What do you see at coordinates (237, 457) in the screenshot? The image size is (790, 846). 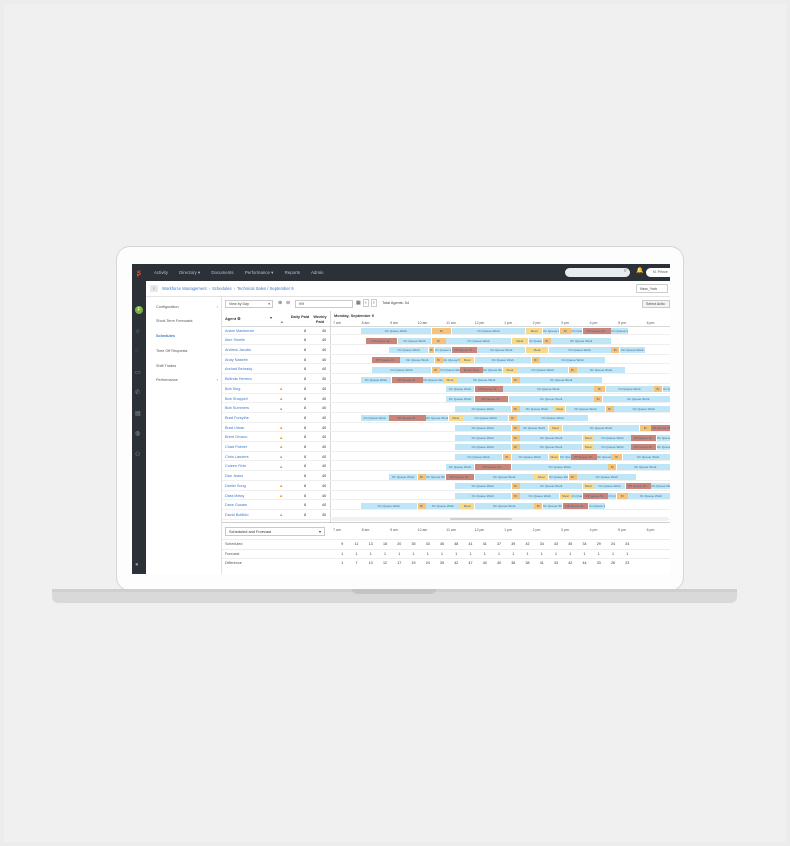 I see `agent-name-link: Chris Landers` at bounding box center [237, 457].